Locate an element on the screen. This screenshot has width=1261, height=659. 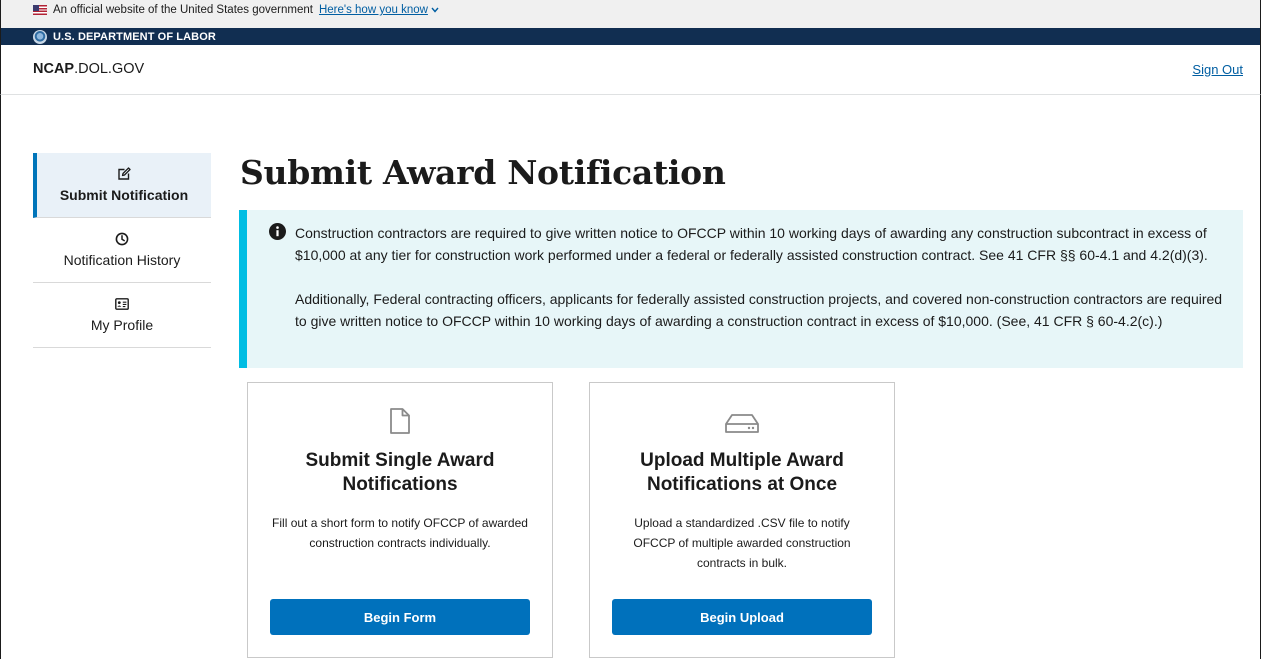
chevron-down-icon is located at coordinates (435, 10).